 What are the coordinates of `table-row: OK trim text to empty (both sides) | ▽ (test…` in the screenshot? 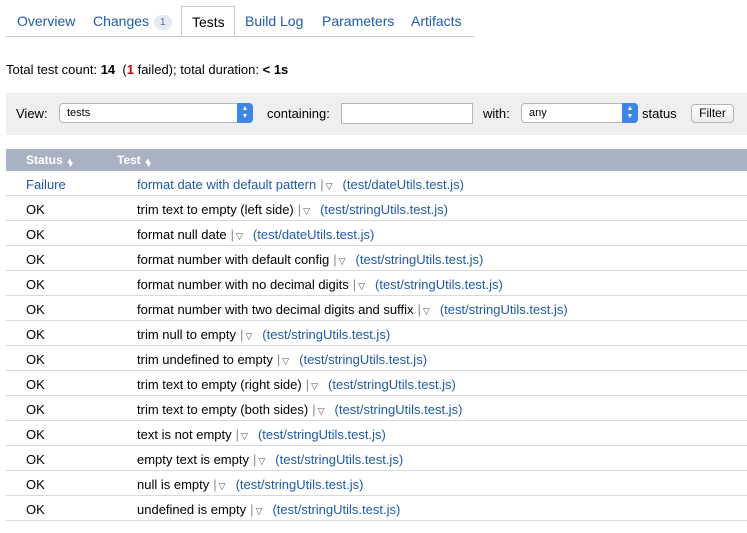 It's located at (376, 408).